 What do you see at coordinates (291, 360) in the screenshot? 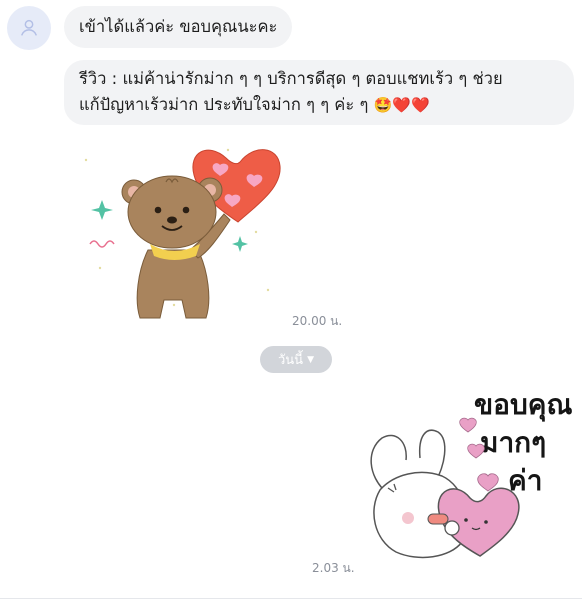
I see `date-separator-label: วันนี้` at bounding box center [291, 360].